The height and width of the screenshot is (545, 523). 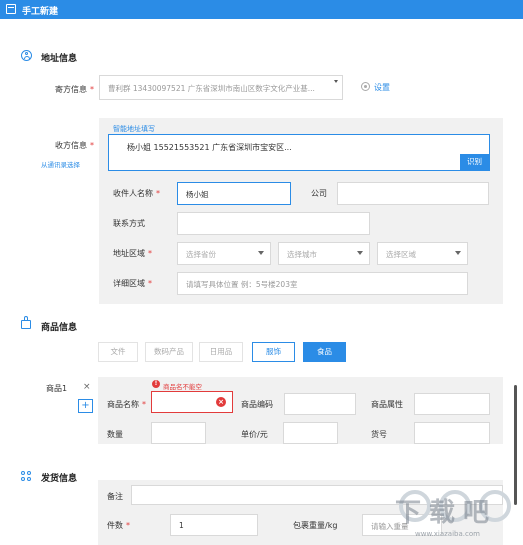 What do you see at coordinates (447, 534) in the screenshot?
I see `watermark-url: www.xiazaiba.com` at bounding box center [447, 534].